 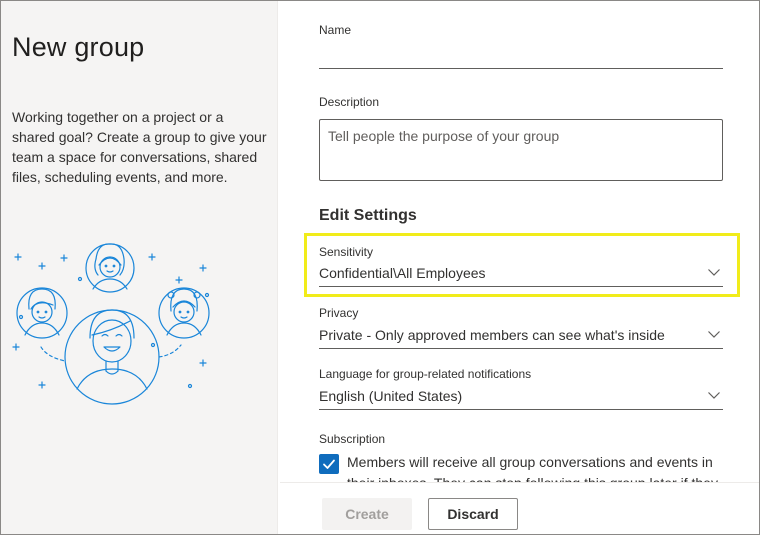 What do you see at coordinates (391, 396) in the screenshot?
I see `language-value: English (United States)` at bounding box center [391, 396].